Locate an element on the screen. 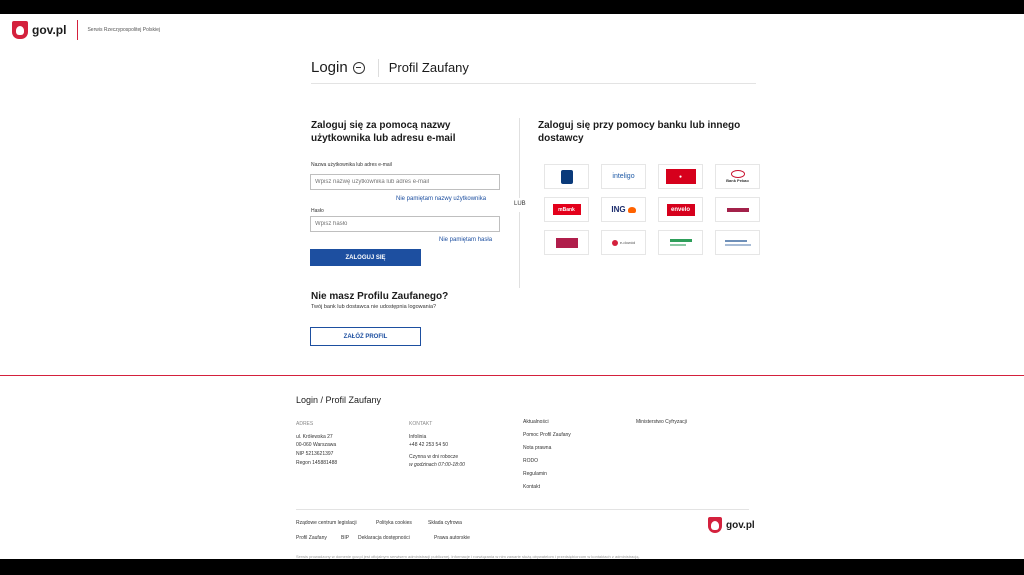 This screenshot has height=575, width=1024. footer-bottom-link: Rządowe centrum legislacji is located at coordinates (326, 523).